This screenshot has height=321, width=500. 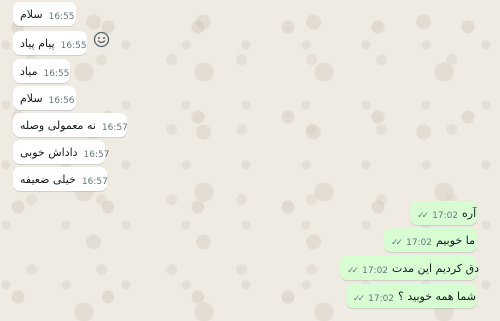 I want to click on message-text: داداش خوبی, so click(x=49, y=152).